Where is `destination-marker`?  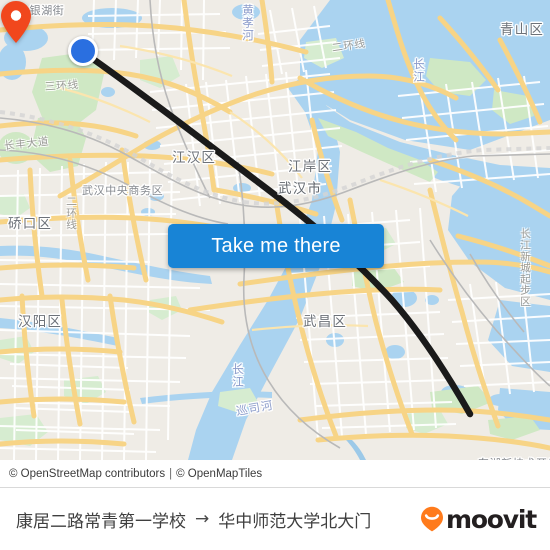
destination-marker is located at coordinates (16, 22).